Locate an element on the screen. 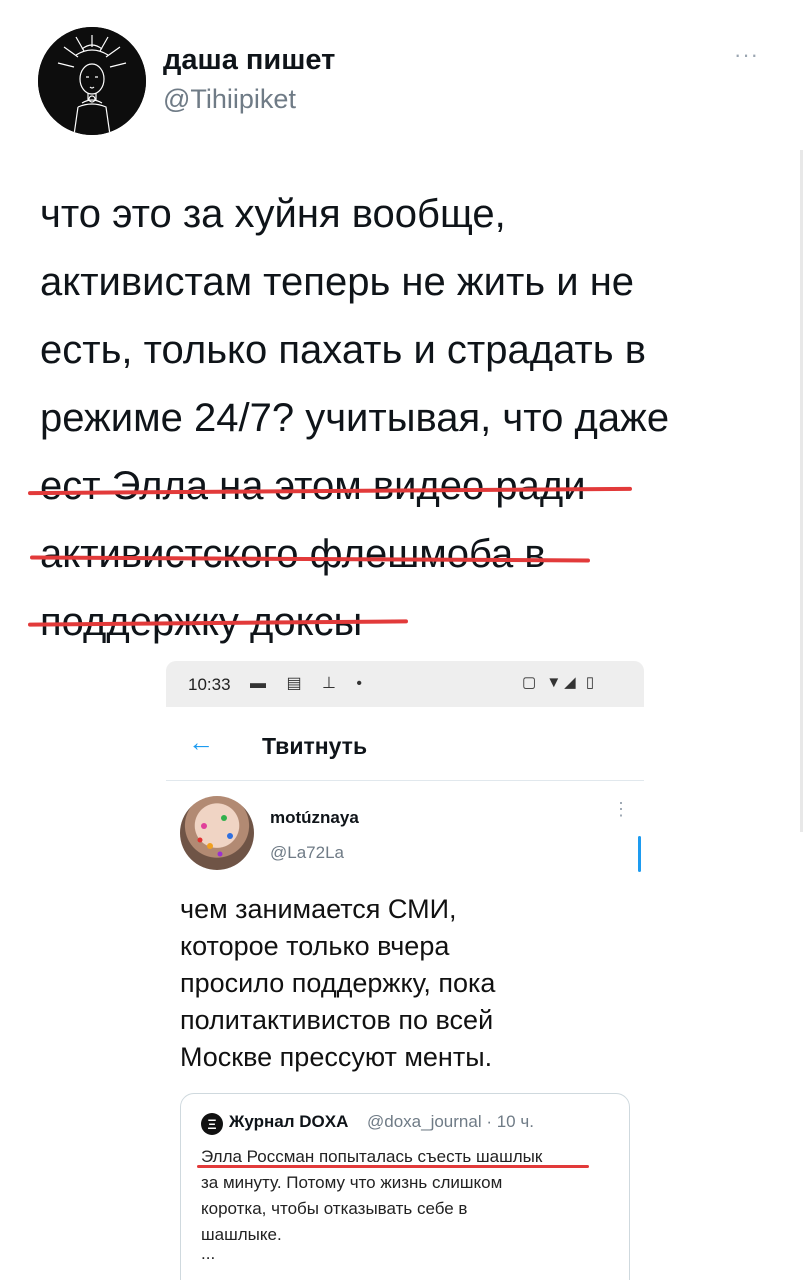 Image resolution: width=809 pixels, height=1280 pixels. tweet-line: просило поддержку, пока is located at coordinates (338, 983).